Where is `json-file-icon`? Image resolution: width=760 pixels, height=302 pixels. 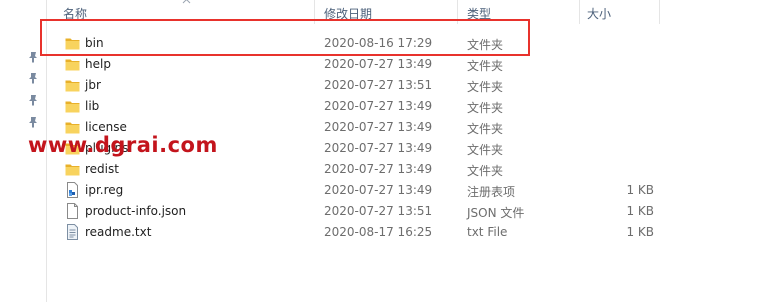 json-file-icon is located at coordinates (72, 211).